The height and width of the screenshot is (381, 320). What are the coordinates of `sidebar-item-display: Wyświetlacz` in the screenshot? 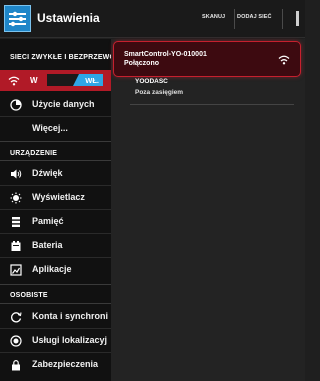 It's located at (55, 198).